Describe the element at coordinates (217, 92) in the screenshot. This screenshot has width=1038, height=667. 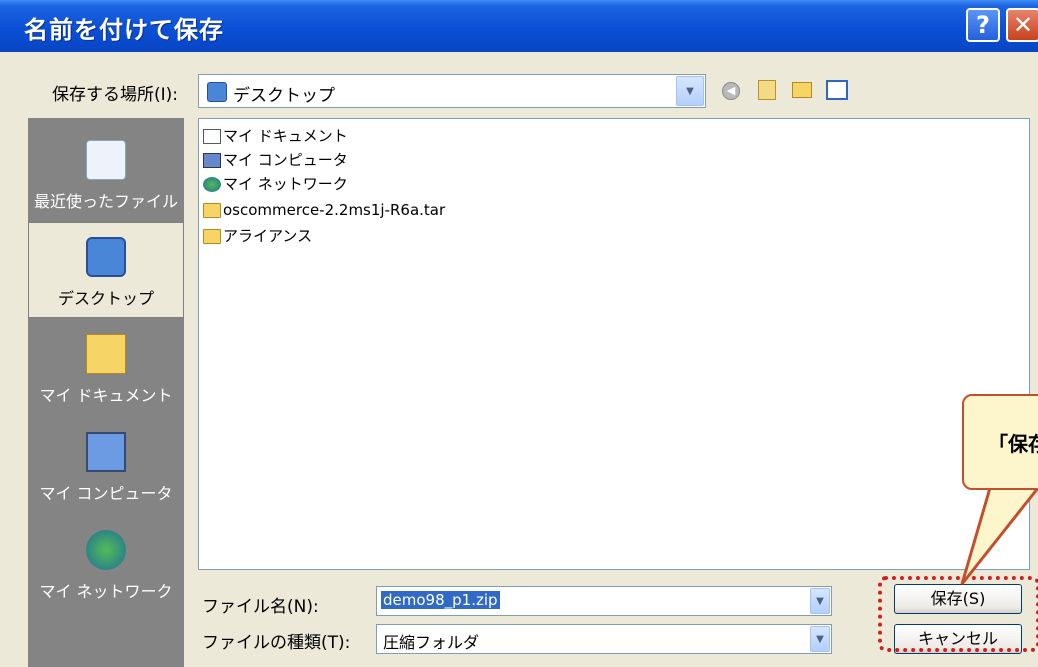
I see `desktop-small-icon` at that location.